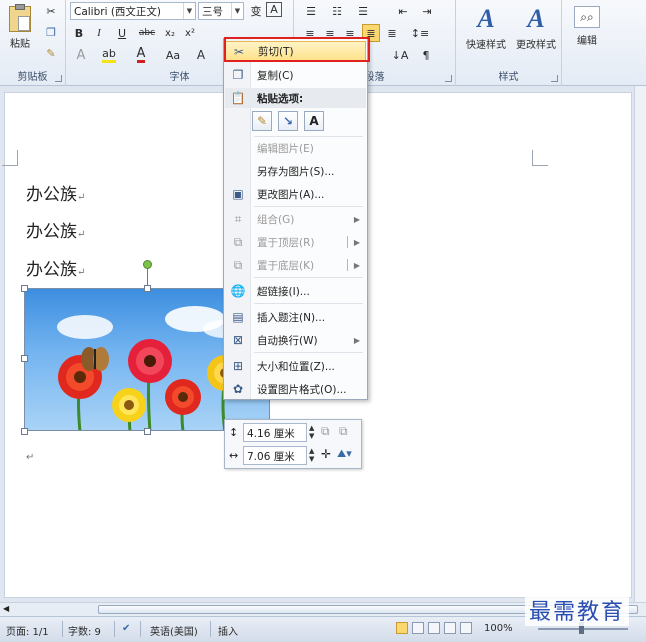 This screenshot has width=646, height=642. Describe the element at coordinates (297, 49) in the screenshot. I see `cut-highlight-box` at that location.